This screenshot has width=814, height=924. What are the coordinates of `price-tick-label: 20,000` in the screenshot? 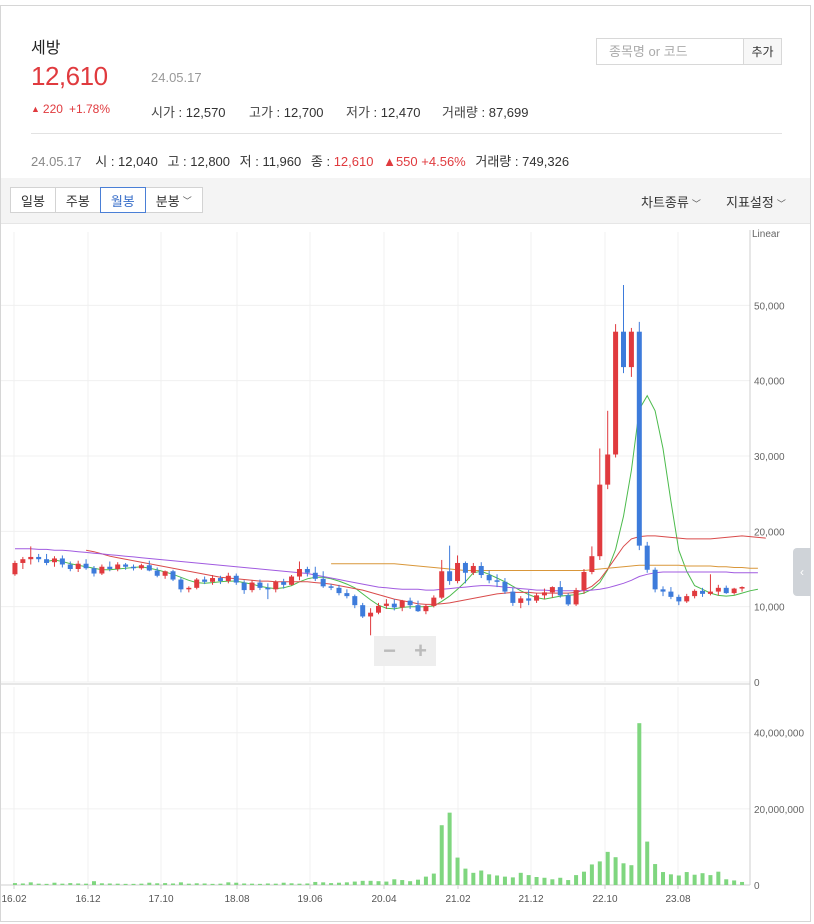 It's located at (769, 532).